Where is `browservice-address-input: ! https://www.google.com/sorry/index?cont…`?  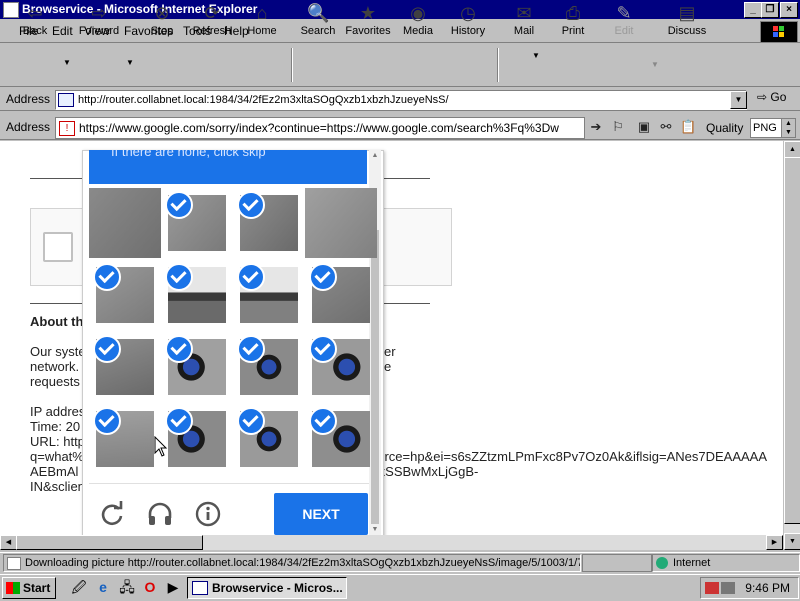
browservice-address-input: ! https://www.google.com/sorry/index?cont… is located at coordinates (320, 128).